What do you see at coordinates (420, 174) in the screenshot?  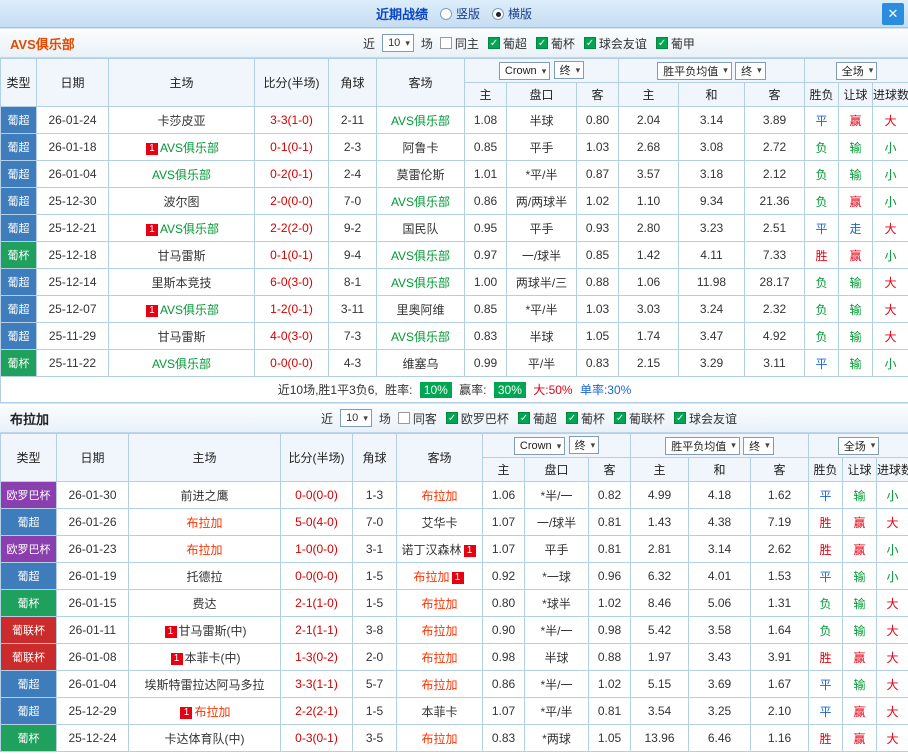 I see `away-team-cell: 莫雷伦斯` at bounding box center [420, 174].